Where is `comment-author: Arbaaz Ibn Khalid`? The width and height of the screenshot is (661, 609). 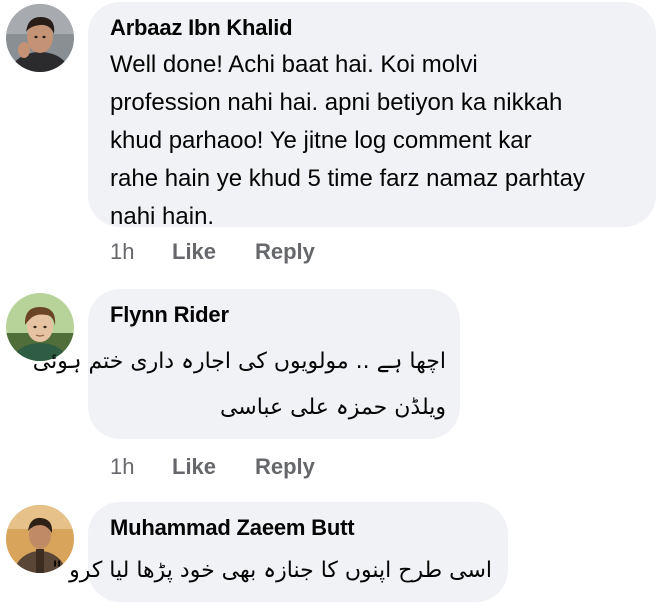 comment-author: Arbaaz Ibn Khalid is located at coordinates (201, 28).